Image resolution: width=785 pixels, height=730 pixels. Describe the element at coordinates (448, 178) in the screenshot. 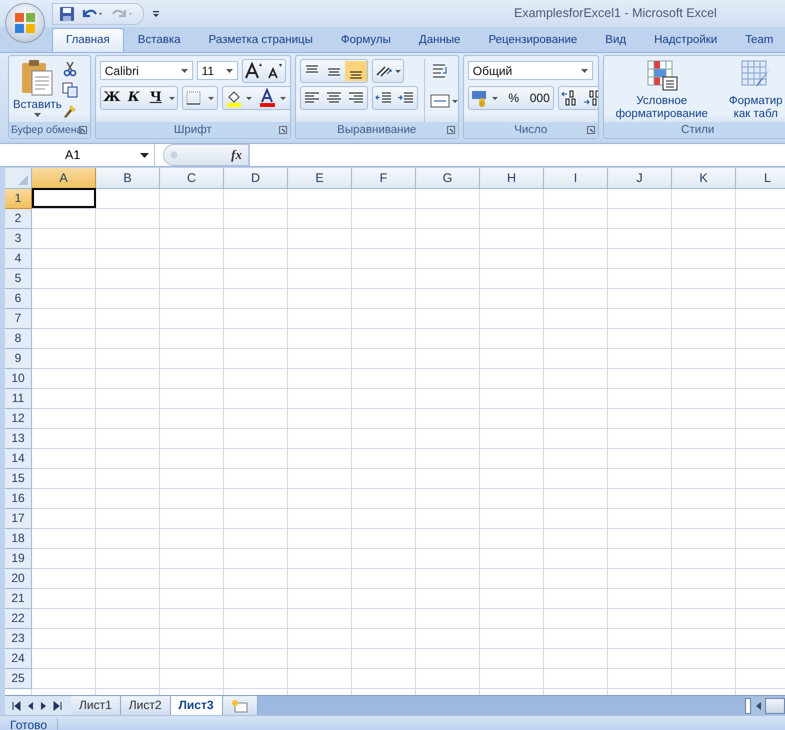

I see `column-header: G` at that location.